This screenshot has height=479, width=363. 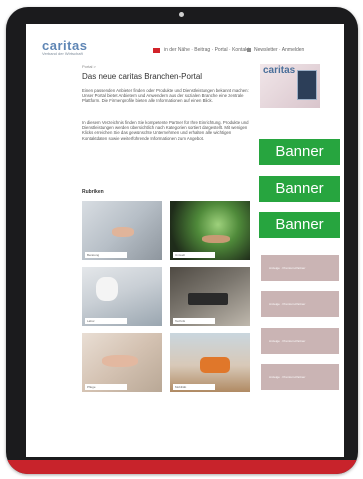 What do you see at coordinates (194, 321) in the screenshot?
I see `photo-caption: Technik` at bounding box center [194, 321].